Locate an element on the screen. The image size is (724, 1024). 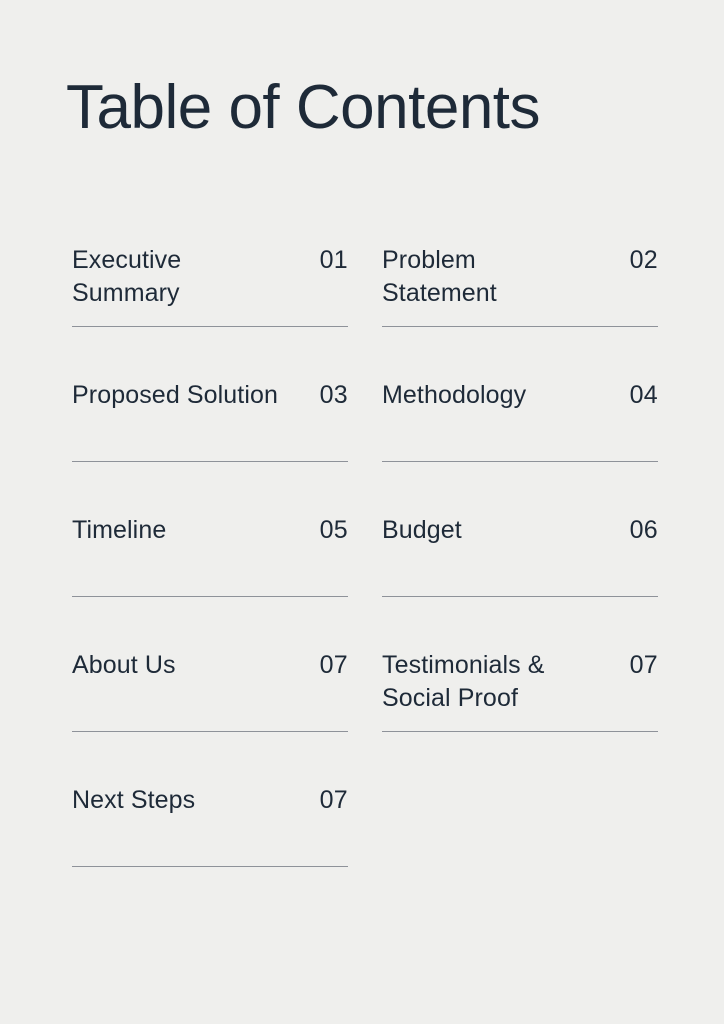
toc-entry-content: Problem Statement 02 is located at coordinates (520, 274).